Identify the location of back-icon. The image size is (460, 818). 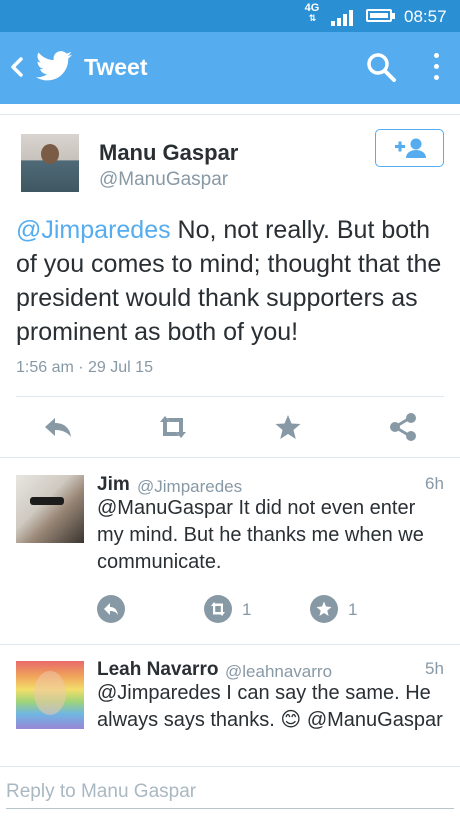
(17, 67).